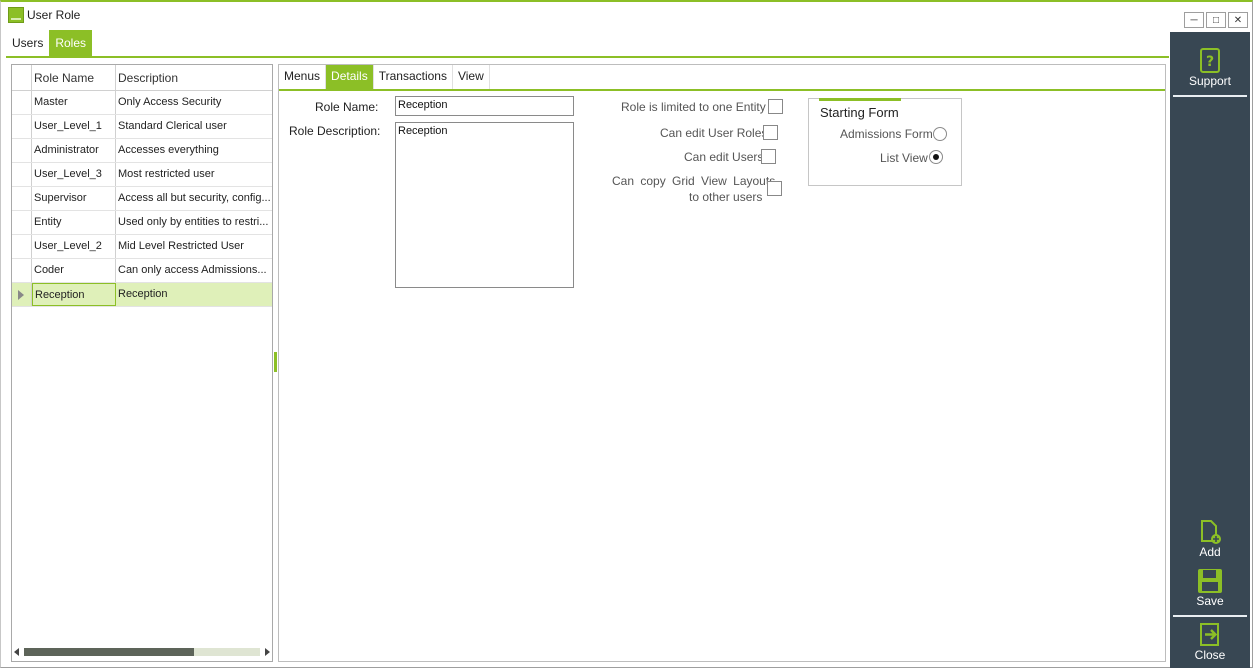 The height and width of the screenshot is (668, 1253). I want to click on horizontal-scrollbar, so click(142, 652).